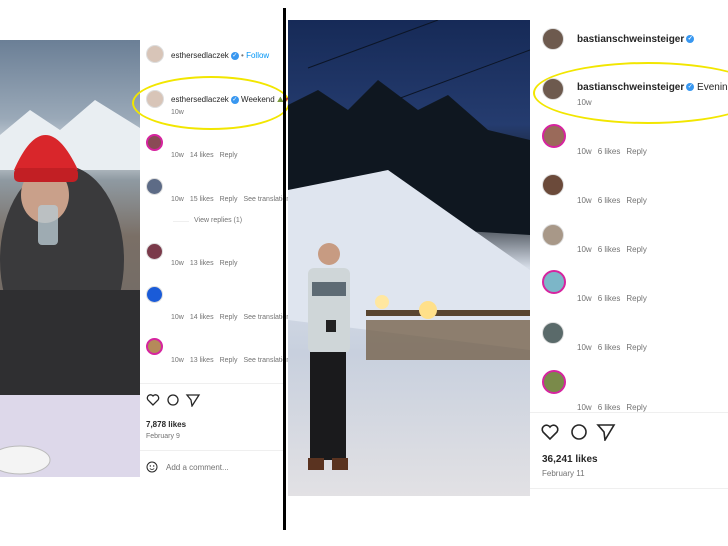 The width and height of the screenshot is (728, 546). I want to click on right-caption-avatar, so click(553, 89).